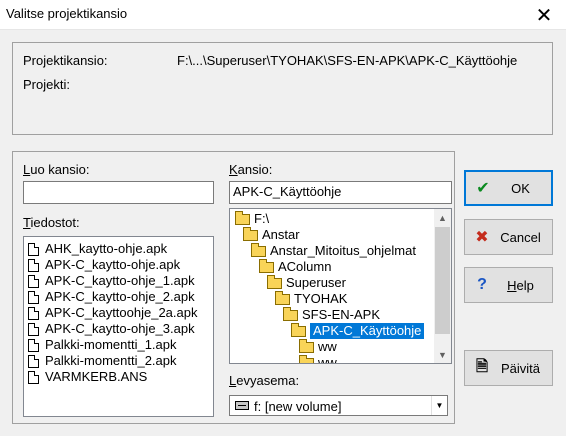 The width and height of the screenshot is (566, 436). I want to click on close-icon: ✕, so click(544, 15).